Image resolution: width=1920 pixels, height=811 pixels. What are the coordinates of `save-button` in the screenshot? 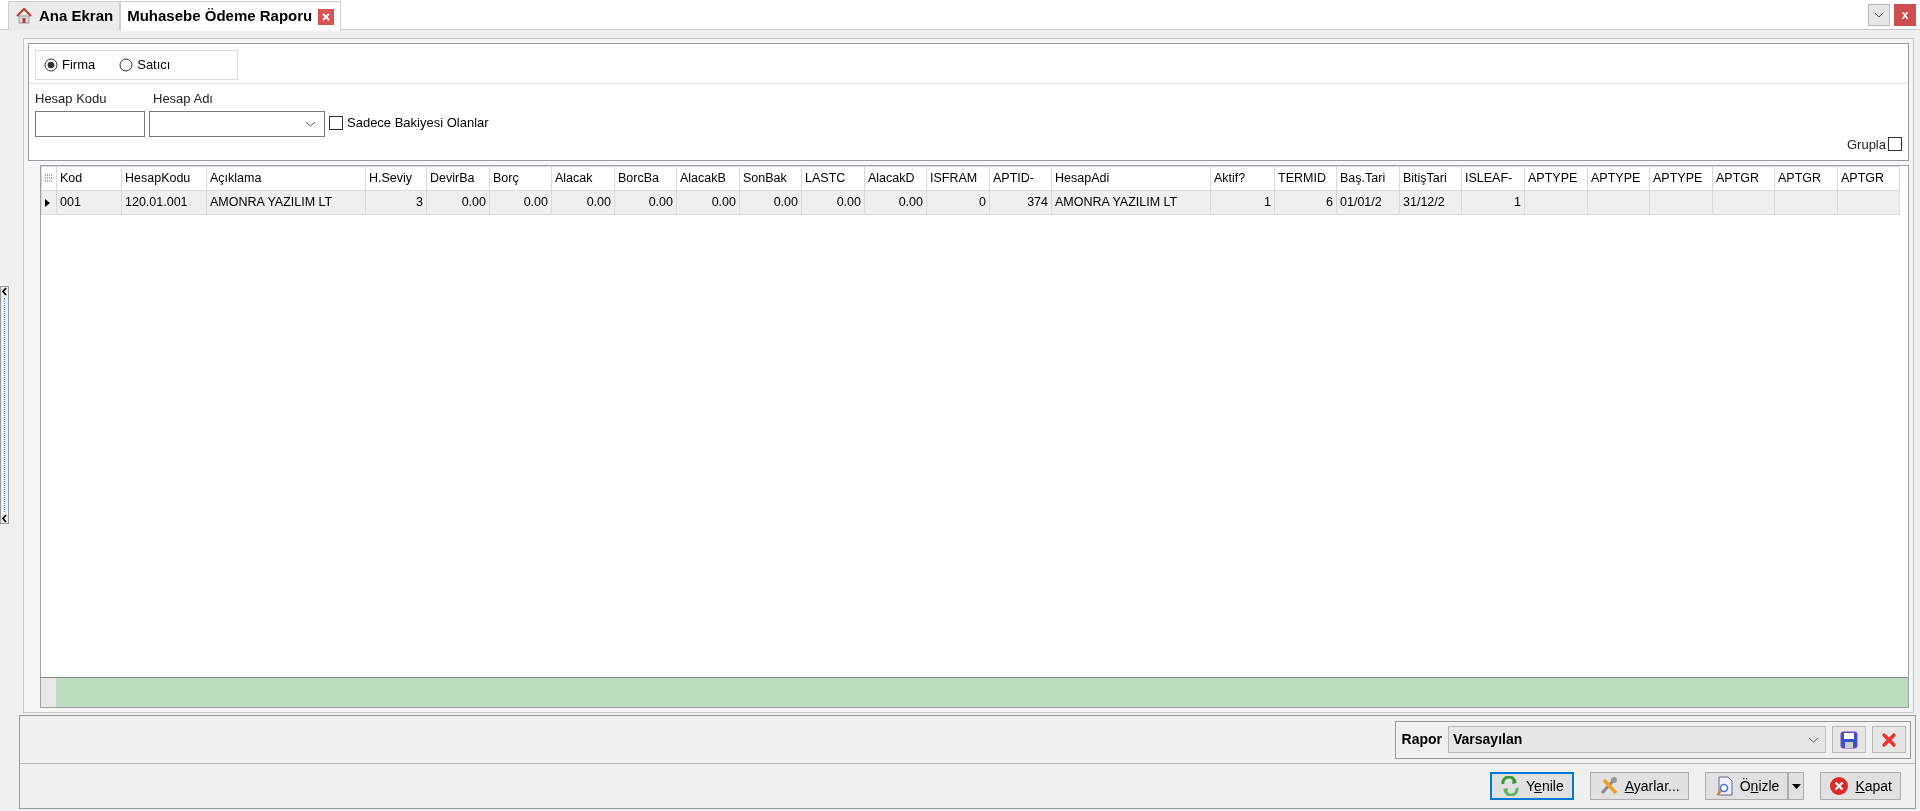 It's located at (1849, 739).